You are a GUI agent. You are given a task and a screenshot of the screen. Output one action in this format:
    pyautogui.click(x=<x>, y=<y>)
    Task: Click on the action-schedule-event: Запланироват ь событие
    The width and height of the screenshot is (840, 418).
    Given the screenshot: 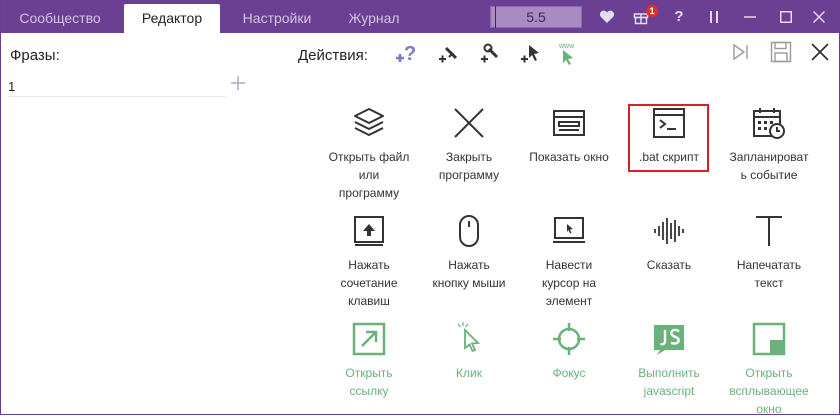 What is the action you would take?
    pyautogui.click(x=769, y=145)
    